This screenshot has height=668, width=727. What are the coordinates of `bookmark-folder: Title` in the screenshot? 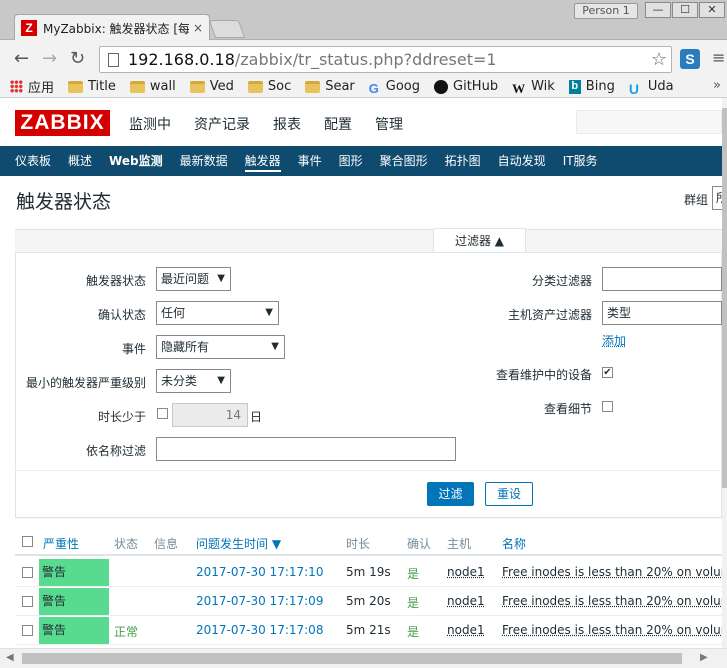 It's located at (92, 86).